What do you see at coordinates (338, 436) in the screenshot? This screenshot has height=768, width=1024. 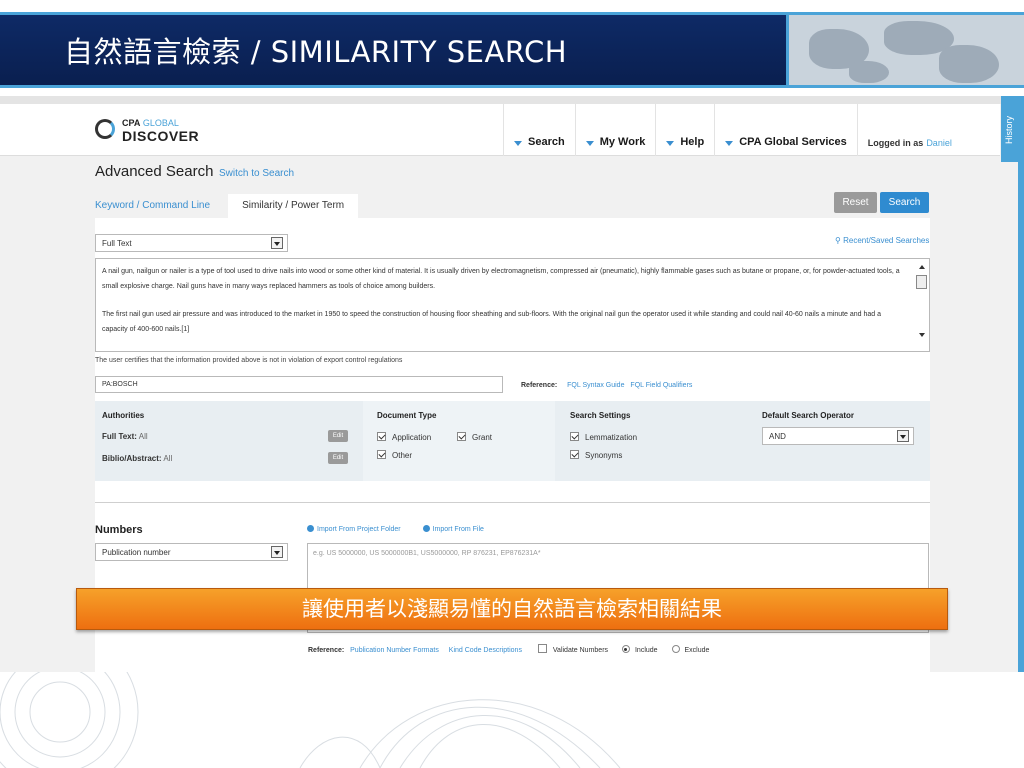 I see `edit-fulltext-button: Edit` at bounding box center [338, 436].